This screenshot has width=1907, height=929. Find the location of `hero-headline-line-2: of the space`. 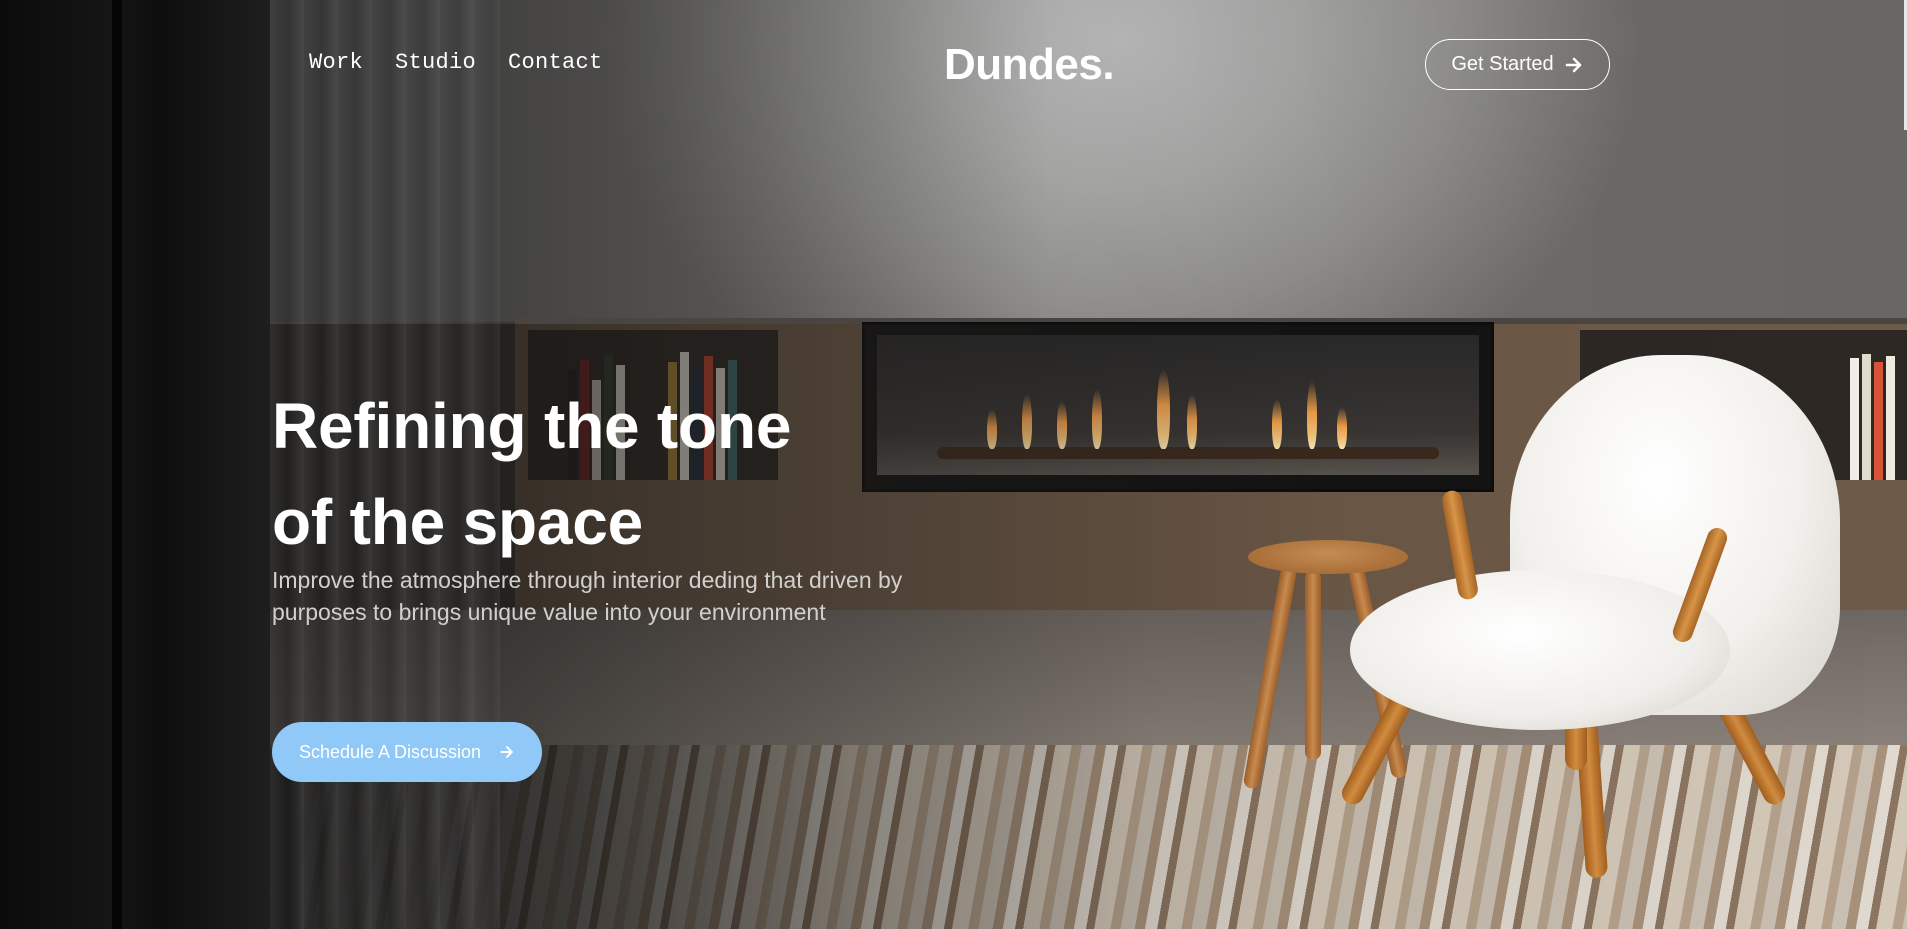

hero-headline-line-2: of the space is located at coordinates (458, 522).